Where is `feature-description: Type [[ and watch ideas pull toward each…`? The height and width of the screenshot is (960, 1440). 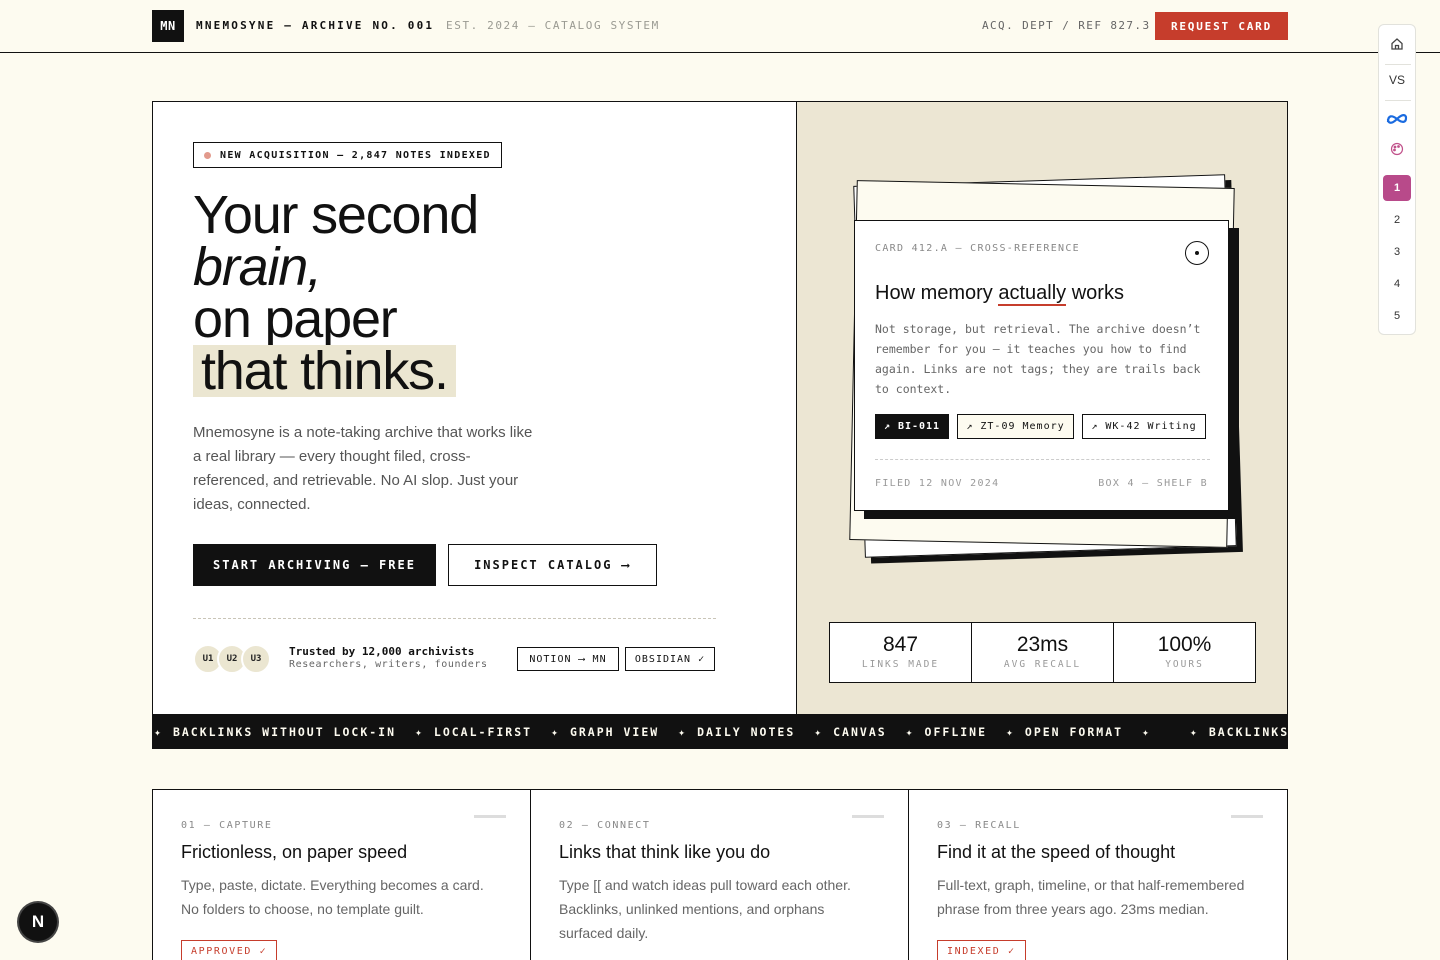 feature-description: Type [[ and watch ideas pull toward each… is located at coordinates (705, 909).